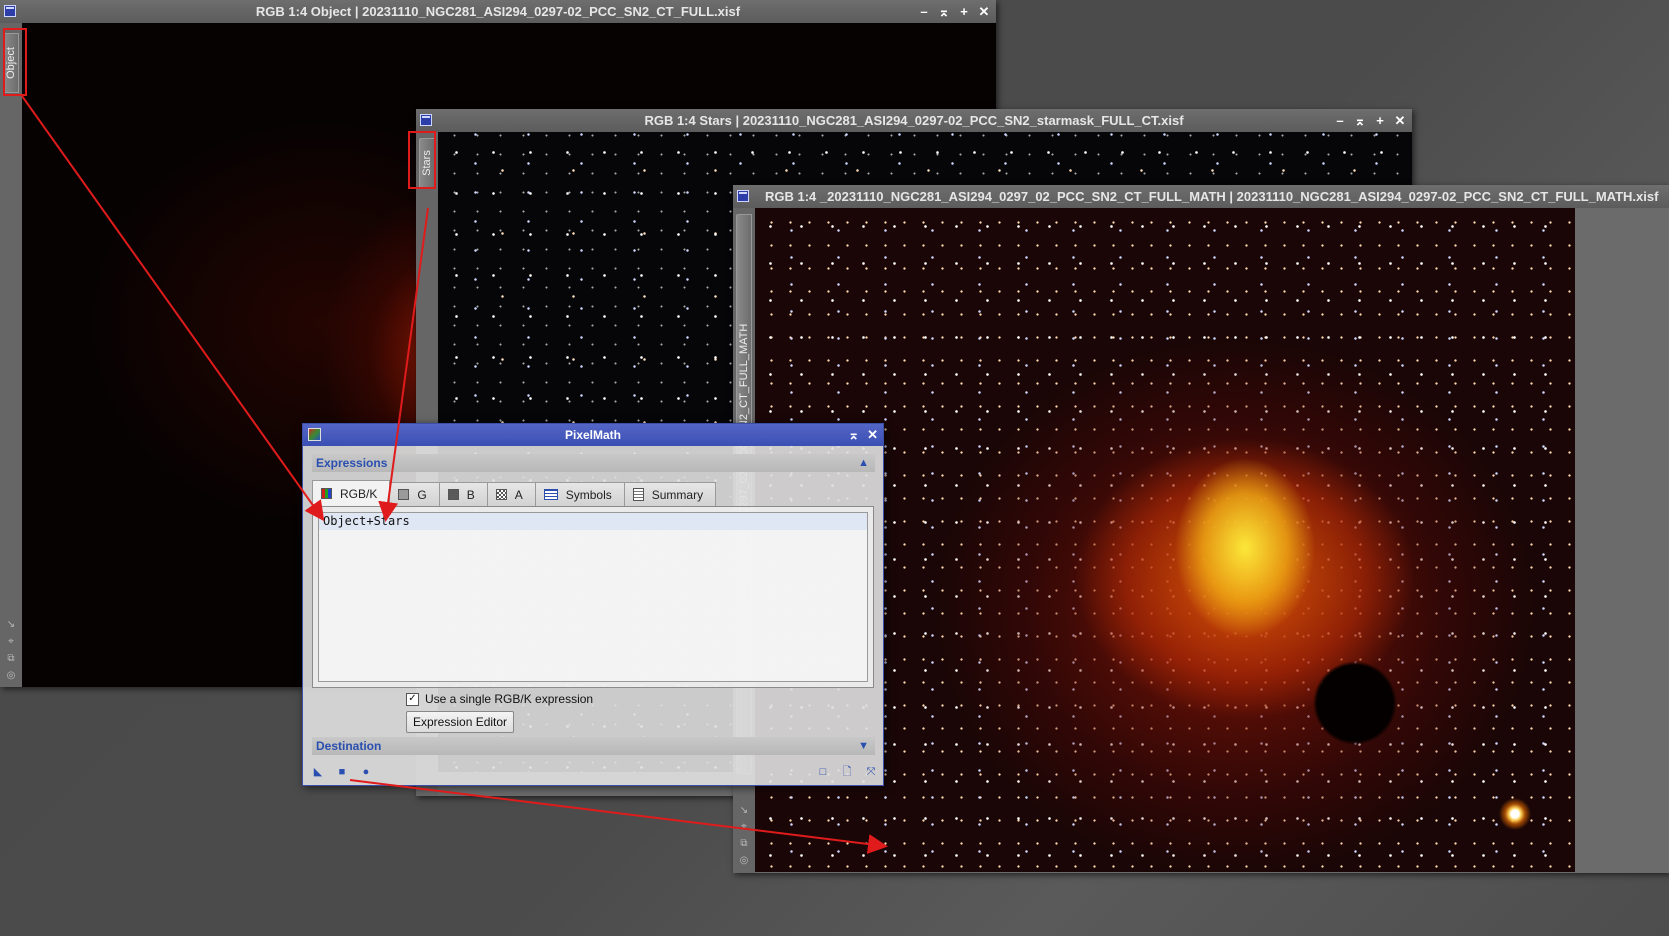  I want to click on object-to-expression-arrow, so click(173, 308).